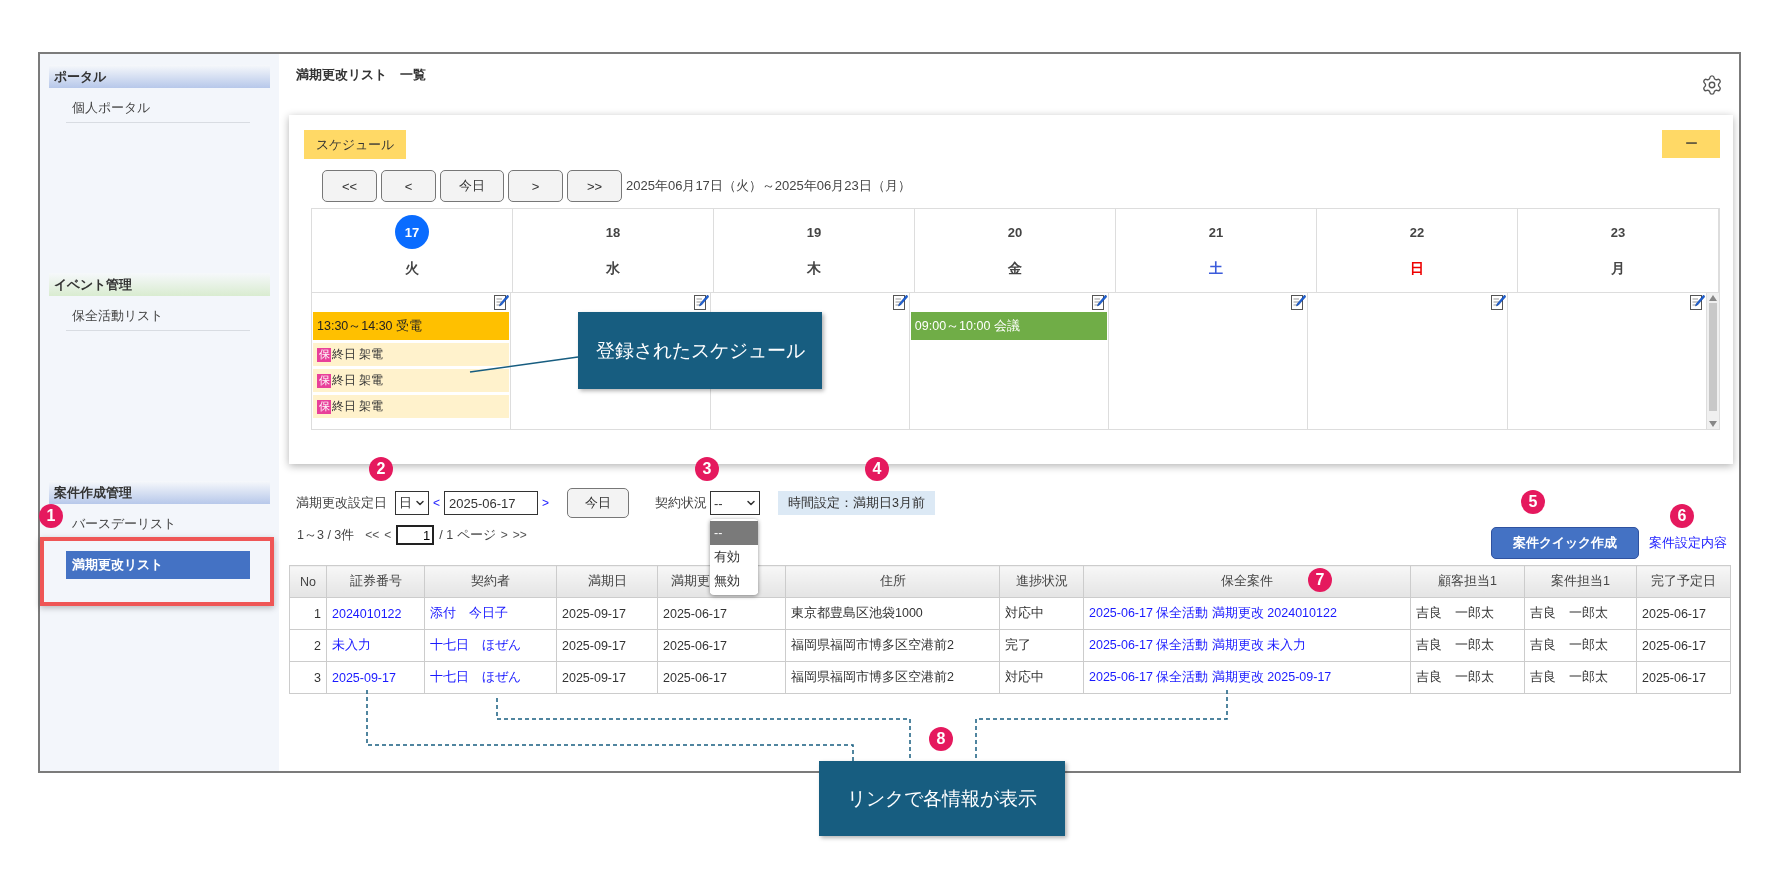 The image size is (1789, 877). What do you see at coordinates (535, 186) in the screenshot?
I see `calendar-nav-button: >` at bounding box center [535, 186].